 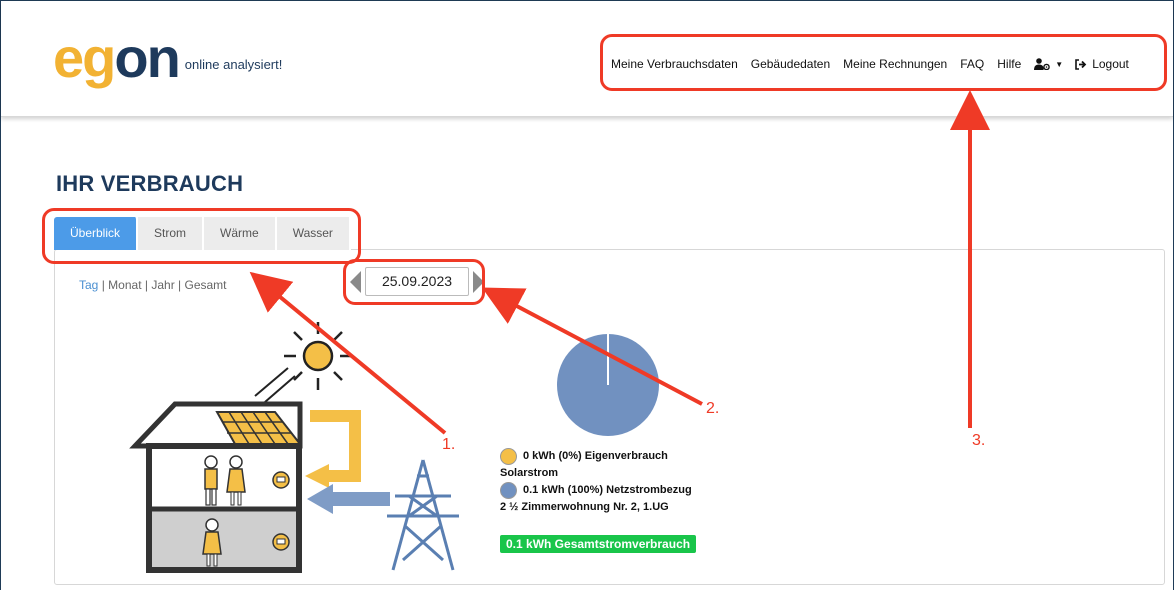 I want to click on total-consumption-badge: 0.1 kWh Gesamtstromverbrauch, so click(x=598, y=544).